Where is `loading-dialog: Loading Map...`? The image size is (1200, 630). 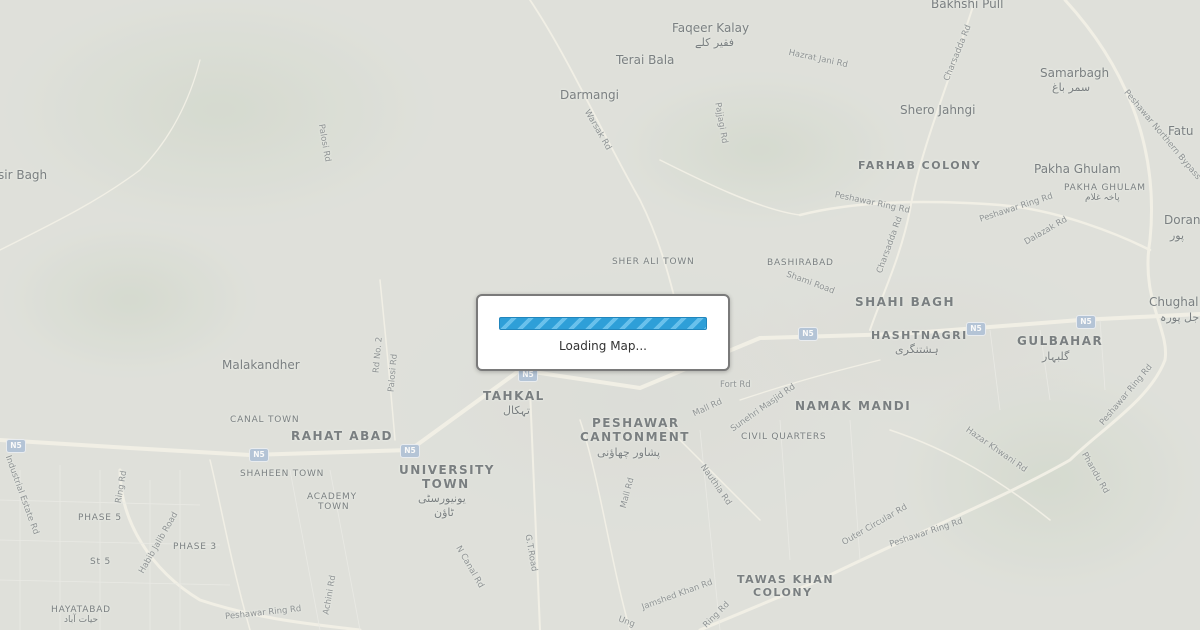
loading-dialog: Loading Map... is located at coordinates (603, 332).